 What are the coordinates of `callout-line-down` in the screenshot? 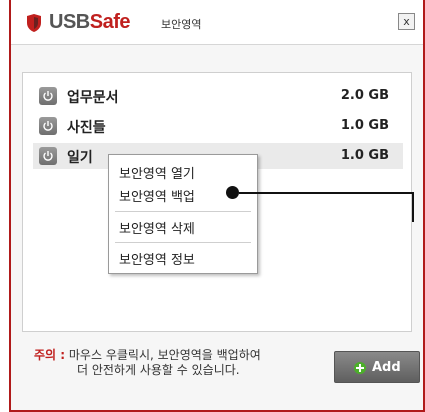 It's located at (413, 207).